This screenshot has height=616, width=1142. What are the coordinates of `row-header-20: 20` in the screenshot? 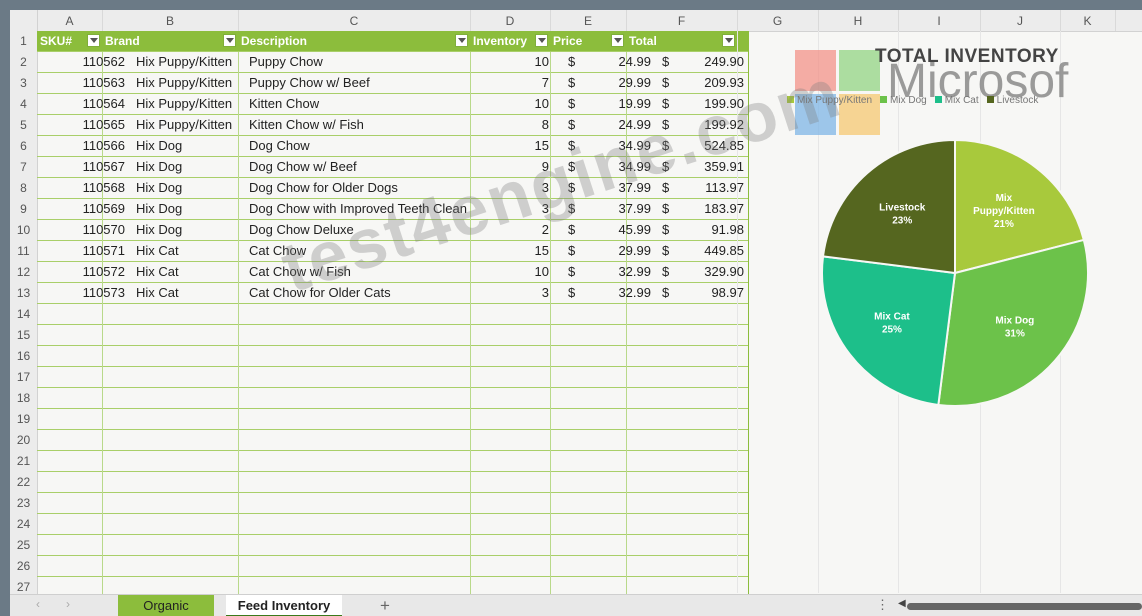 It's located at (24, 441).